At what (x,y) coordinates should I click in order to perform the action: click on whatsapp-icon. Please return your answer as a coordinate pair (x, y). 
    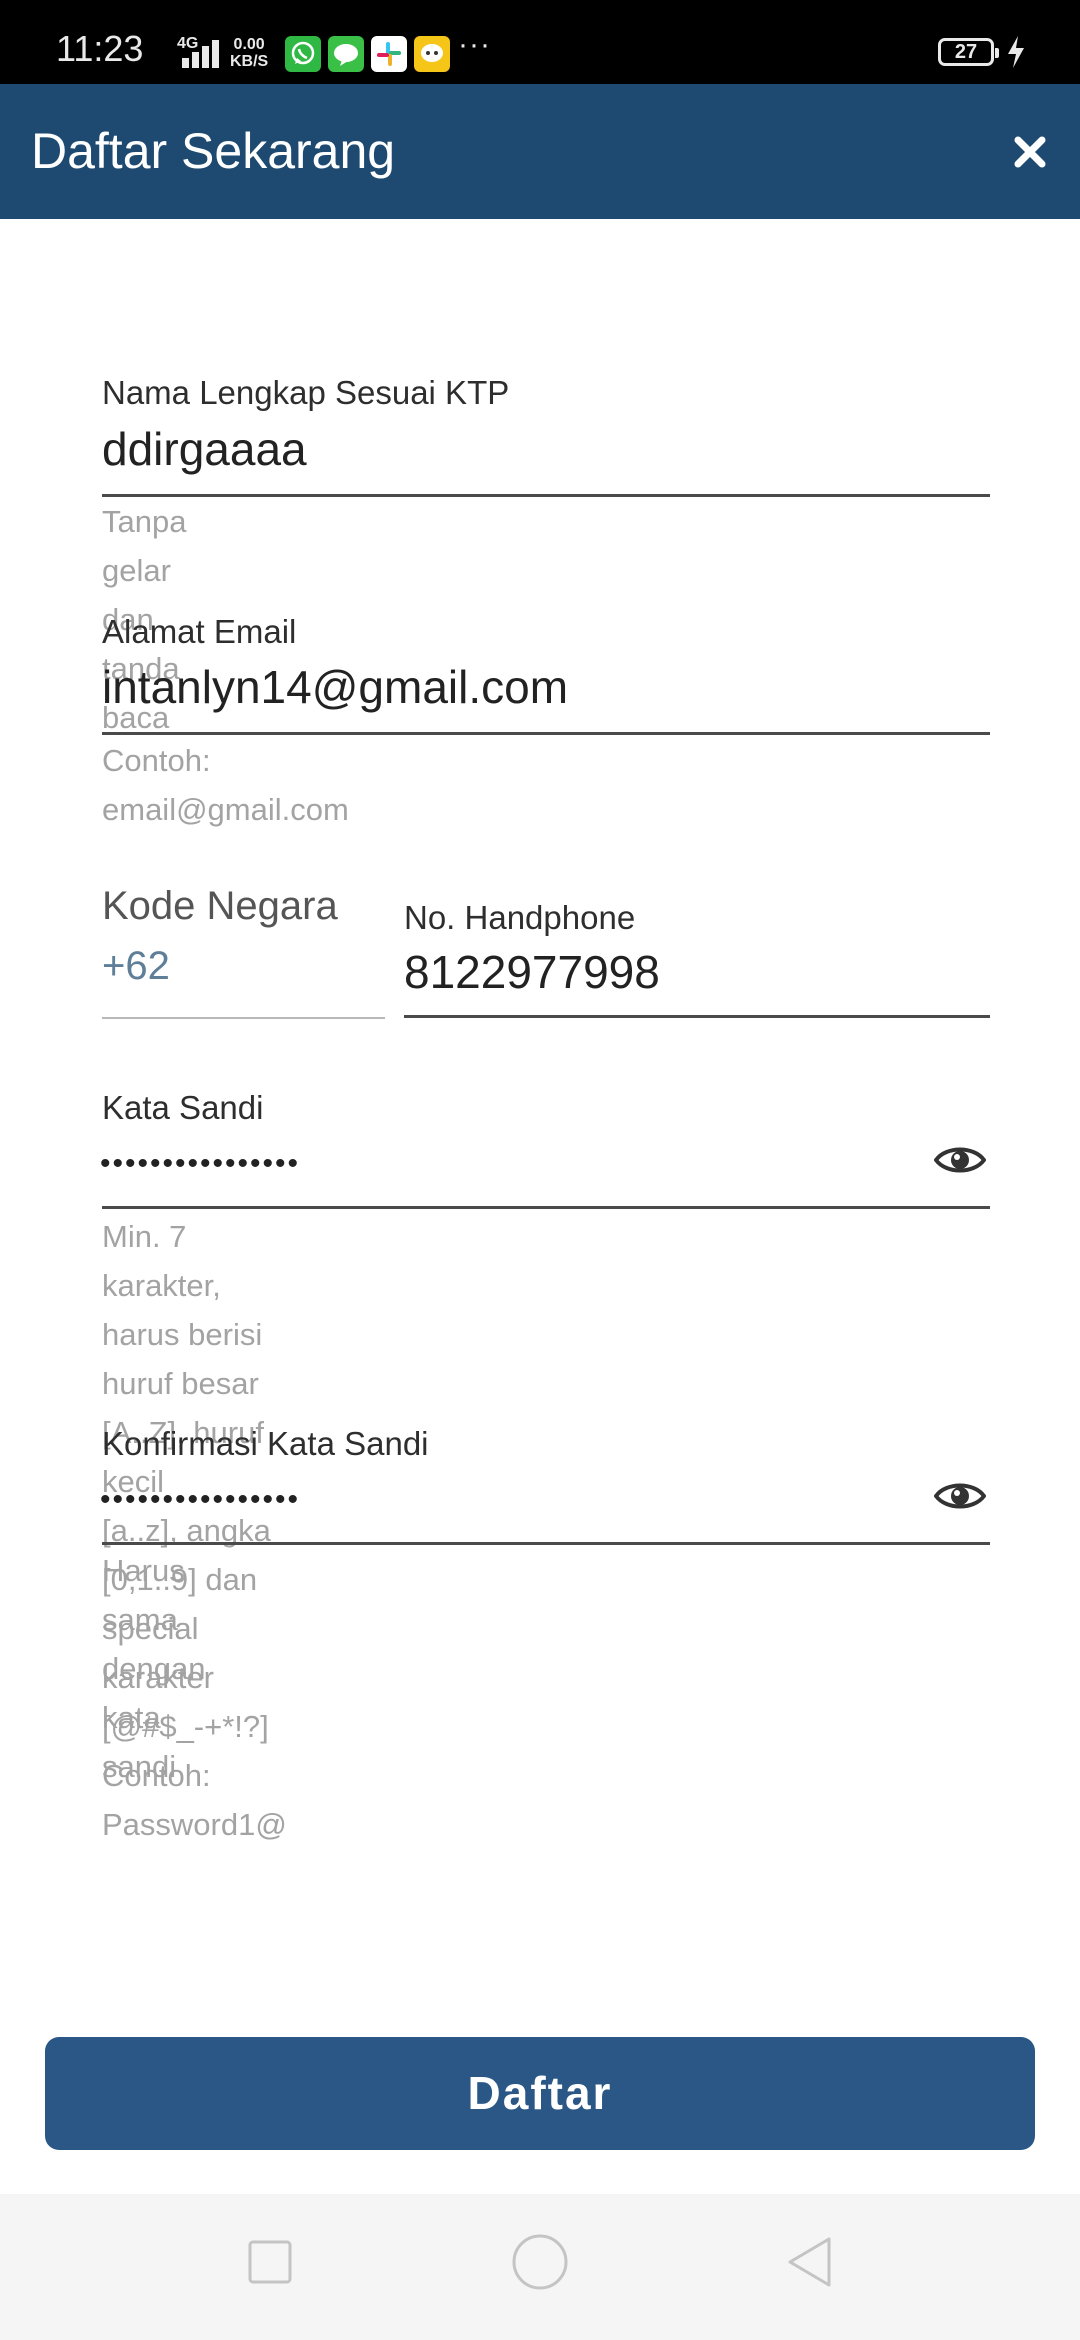
    Looking at the image, I should click on (303, 54).